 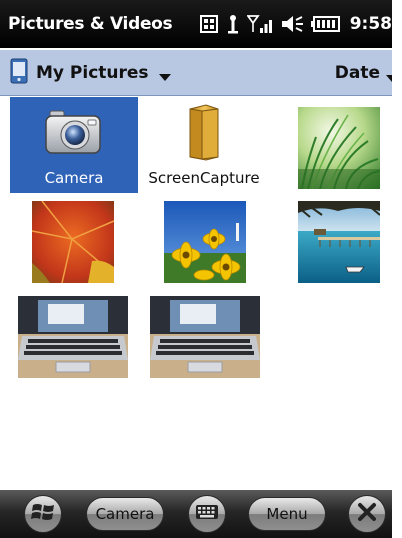 I want to click on windows-flag-icon, so click(x=209, y=24).